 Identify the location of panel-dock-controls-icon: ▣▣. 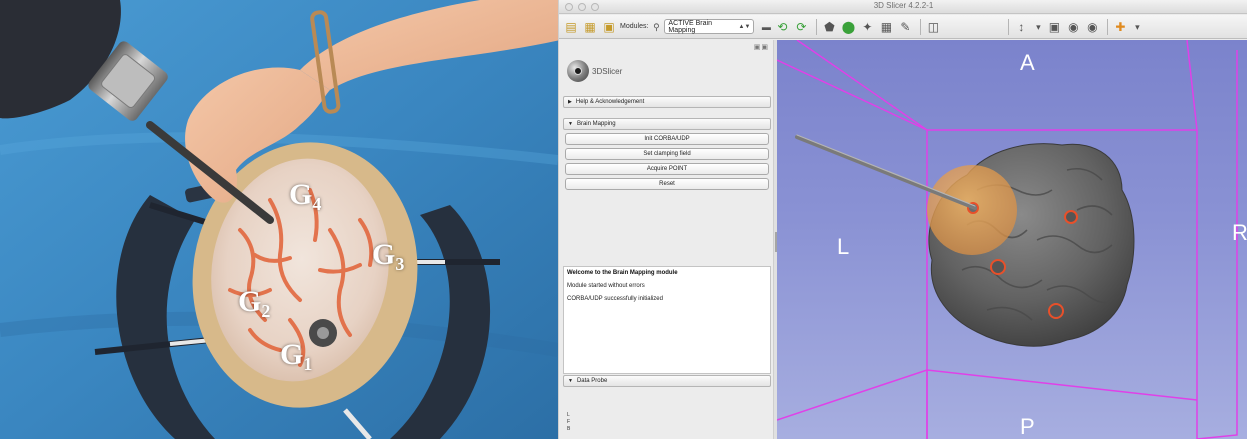
(761, 47).